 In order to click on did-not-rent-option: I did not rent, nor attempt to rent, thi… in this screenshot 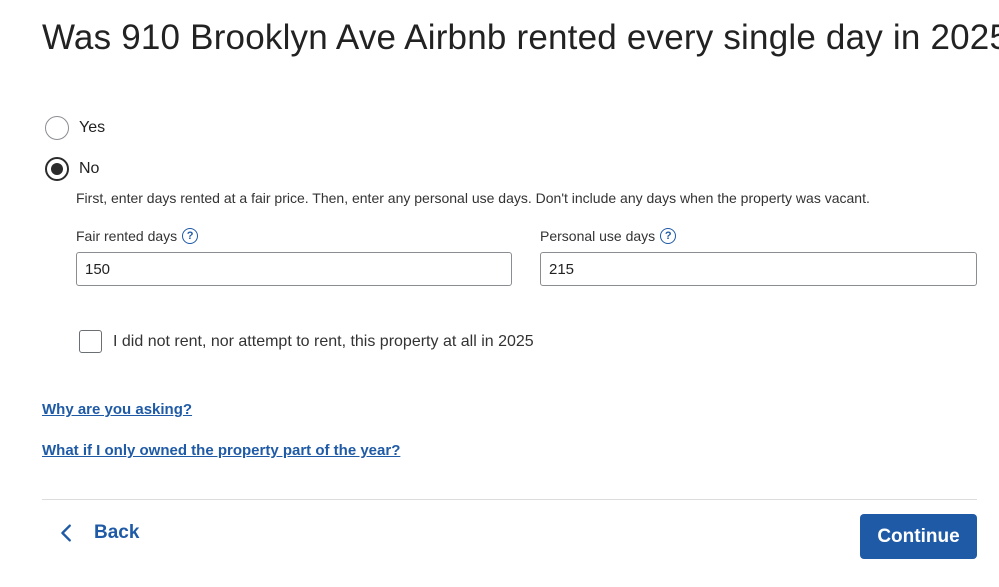, I will do `click(306, 341)`.